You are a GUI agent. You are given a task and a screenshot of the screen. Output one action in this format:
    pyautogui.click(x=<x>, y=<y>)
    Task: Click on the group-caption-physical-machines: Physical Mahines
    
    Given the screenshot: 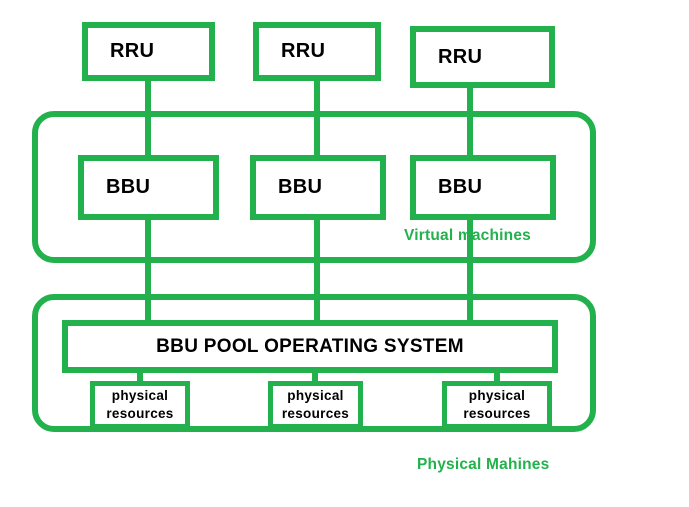 What is the action you would take?
    pyautogui.click(x=483, y=464)
    